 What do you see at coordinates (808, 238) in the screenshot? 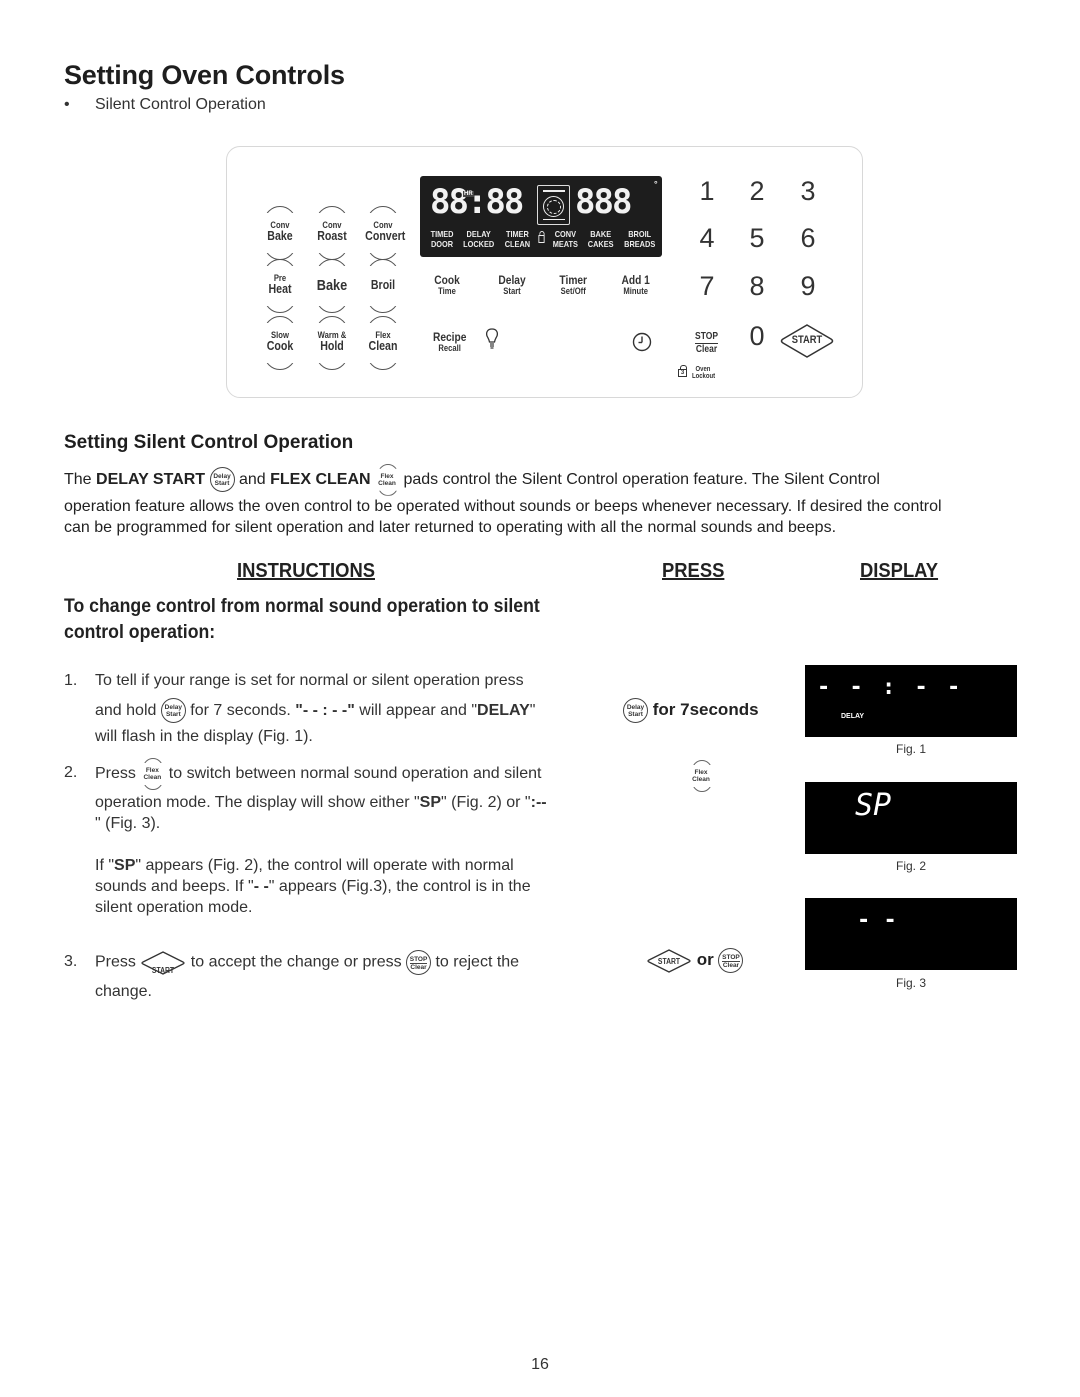
I see `key-6: 6` at bounding box center [808, 238].